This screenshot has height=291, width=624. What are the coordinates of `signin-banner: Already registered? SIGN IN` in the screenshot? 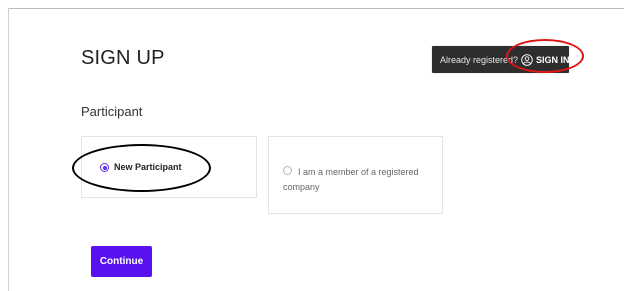 It's located at (501, 59).